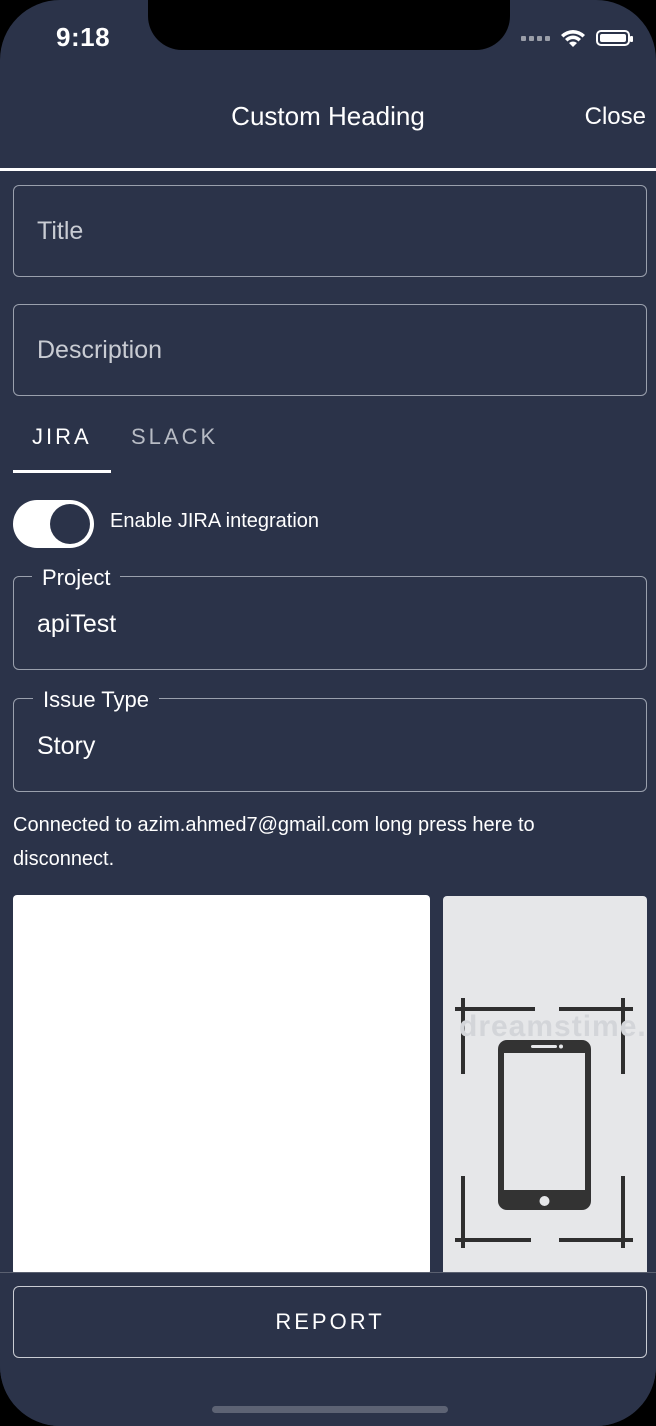 Image resolution: width=656 pixels, height=1426 pixels. Describe the element at coordinates (573, 38) in the screenshot. I see `wifi-icon` at that location.